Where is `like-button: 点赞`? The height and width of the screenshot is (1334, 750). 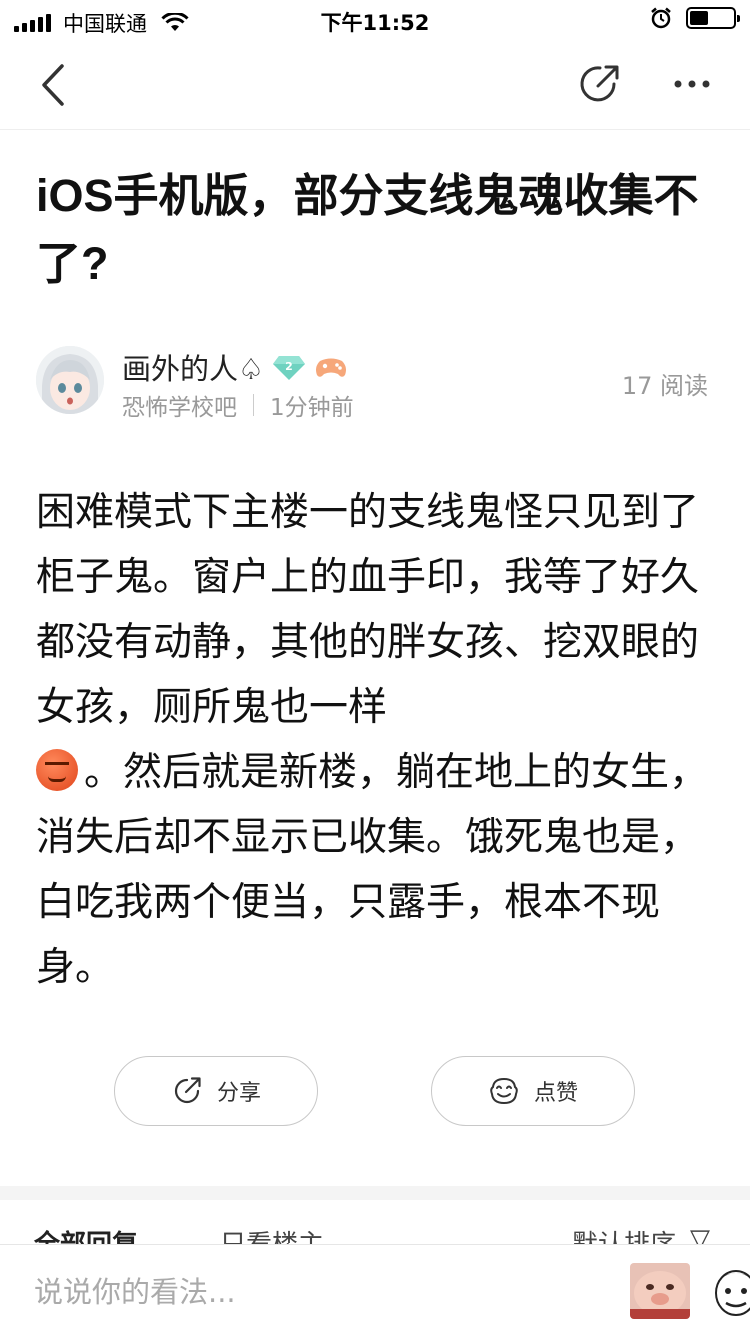
like-button: 点赞 is located at coordinates (533, 1091).